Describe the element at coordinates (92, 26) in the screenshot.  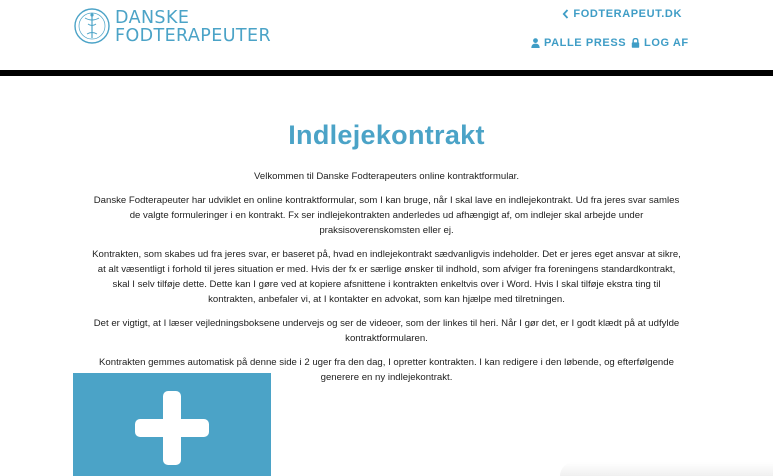
I see `logo-seal-icon` at that location.